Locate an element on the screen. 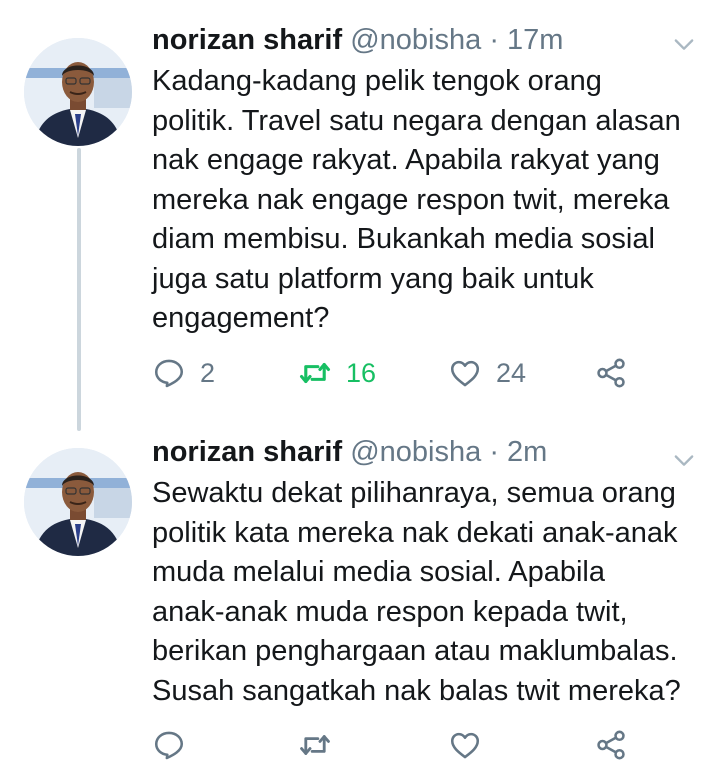 This screenshot has height=779, width=720. like-button is located at coordinates (472, 745).